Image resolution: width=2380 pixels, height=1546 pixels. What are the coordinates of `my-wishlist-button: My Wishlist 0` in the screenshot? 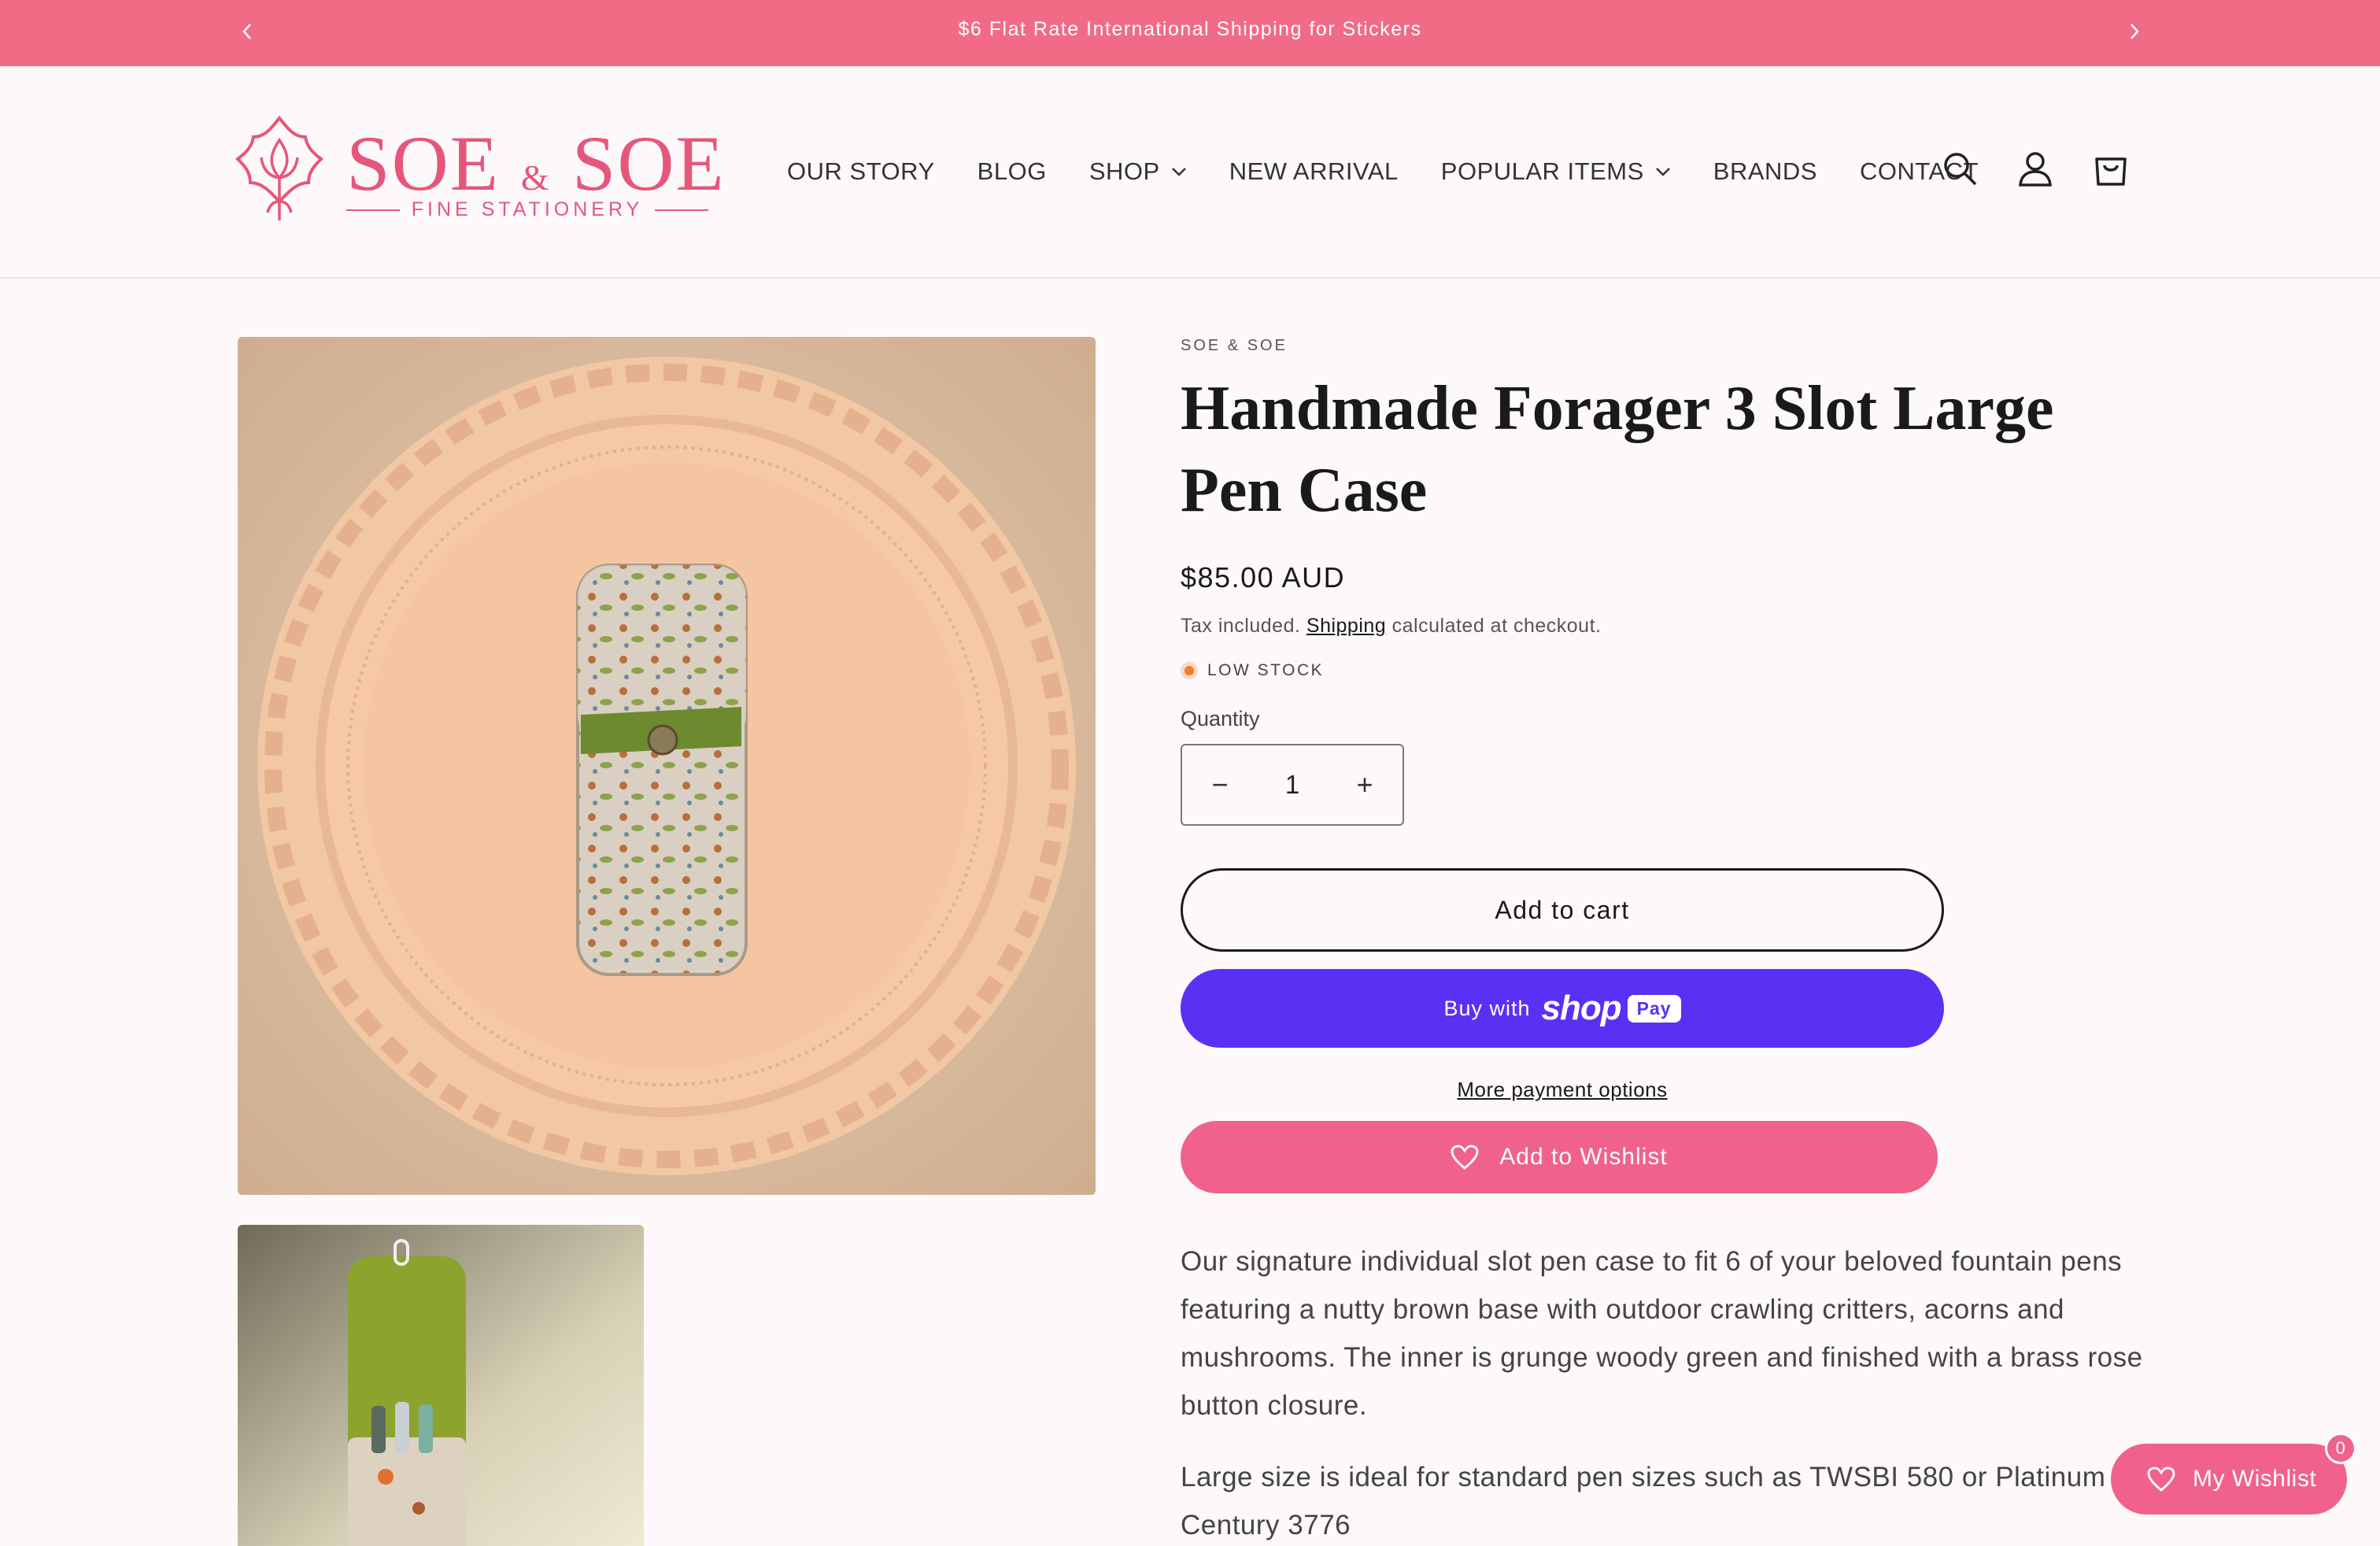 It's located at (2233, 1474).